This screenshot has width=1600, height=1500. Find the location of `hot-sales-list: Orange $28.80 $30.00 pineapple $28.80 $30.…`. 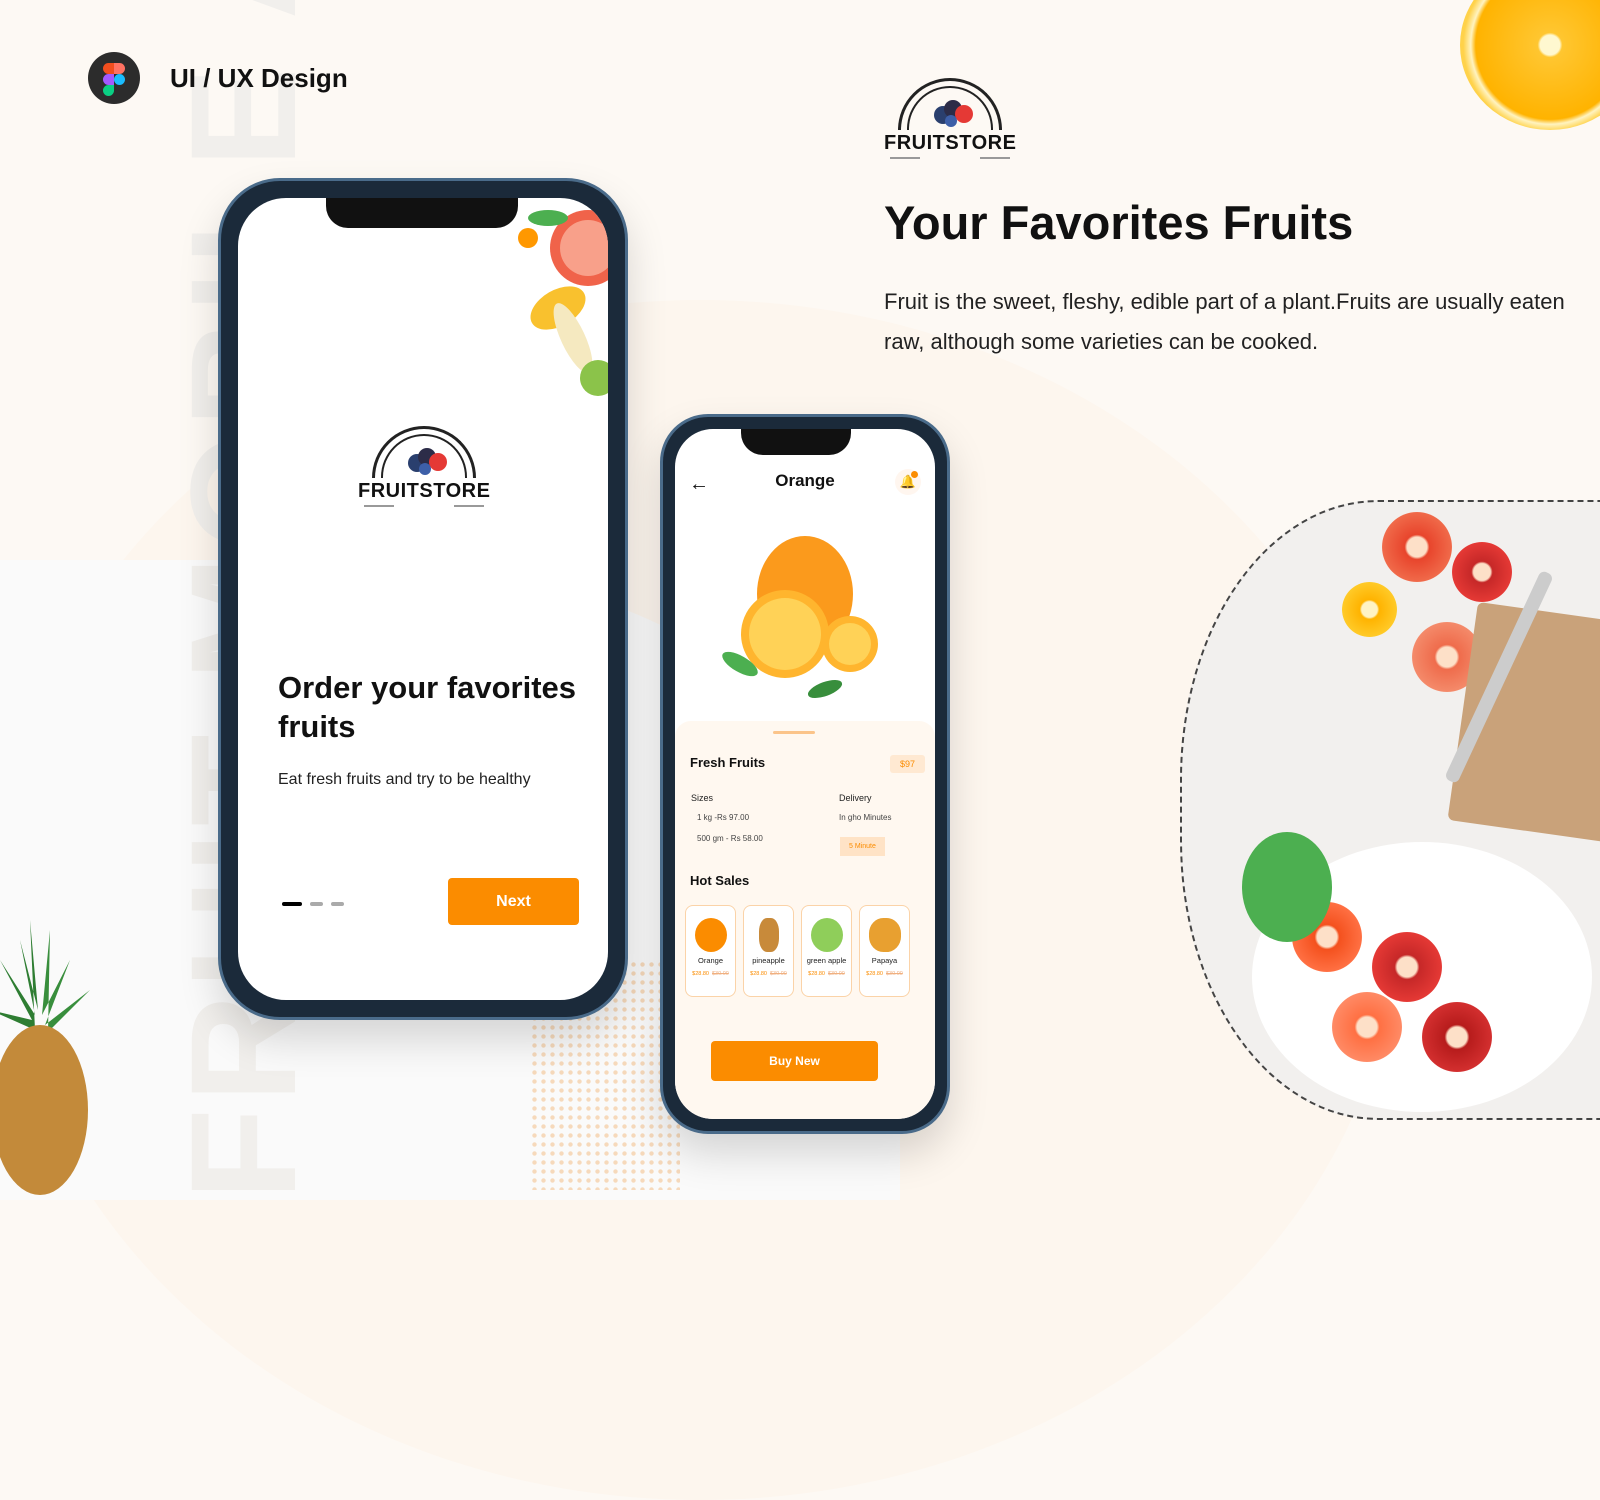

hot-sales-list: Orange $28.80 $30.00 pineapple $28.80 $30.… is located at coordinates (797, 951).